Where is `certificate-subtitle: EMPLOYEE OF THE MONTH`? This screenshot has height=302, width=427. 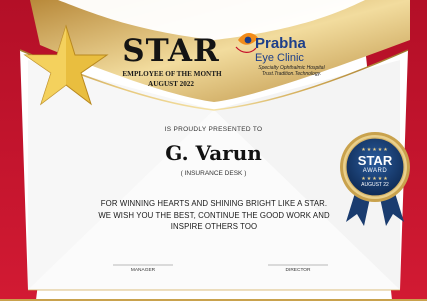 certificate-subtitle: EMPLOYEE OF THE MONTH is located at coordinates (172, 74).